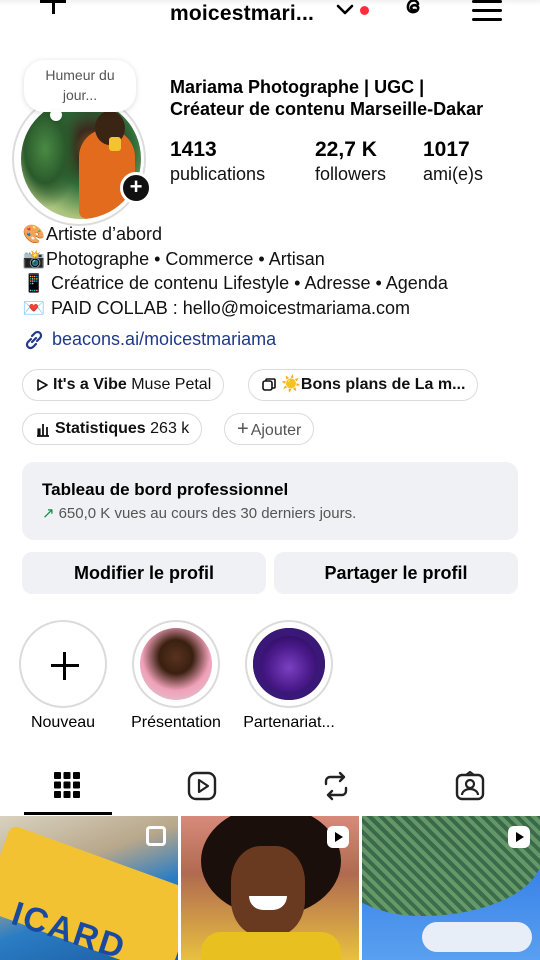 This screenshot has height=960, width=540. Describe the element at coordinates (43, 430) in the screenshot. I see `bar-chart-icon` at that location.